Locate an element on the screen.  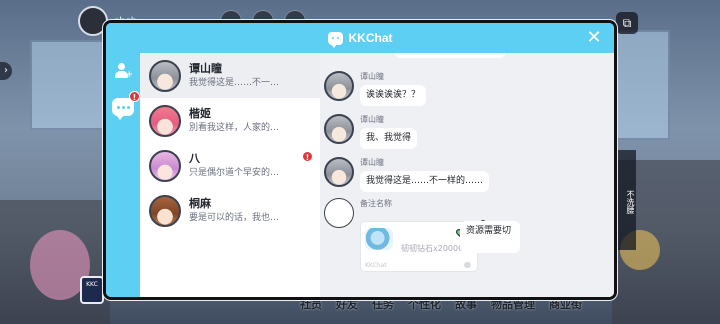
chats-tab: ! is located at coordinates (125, 105).